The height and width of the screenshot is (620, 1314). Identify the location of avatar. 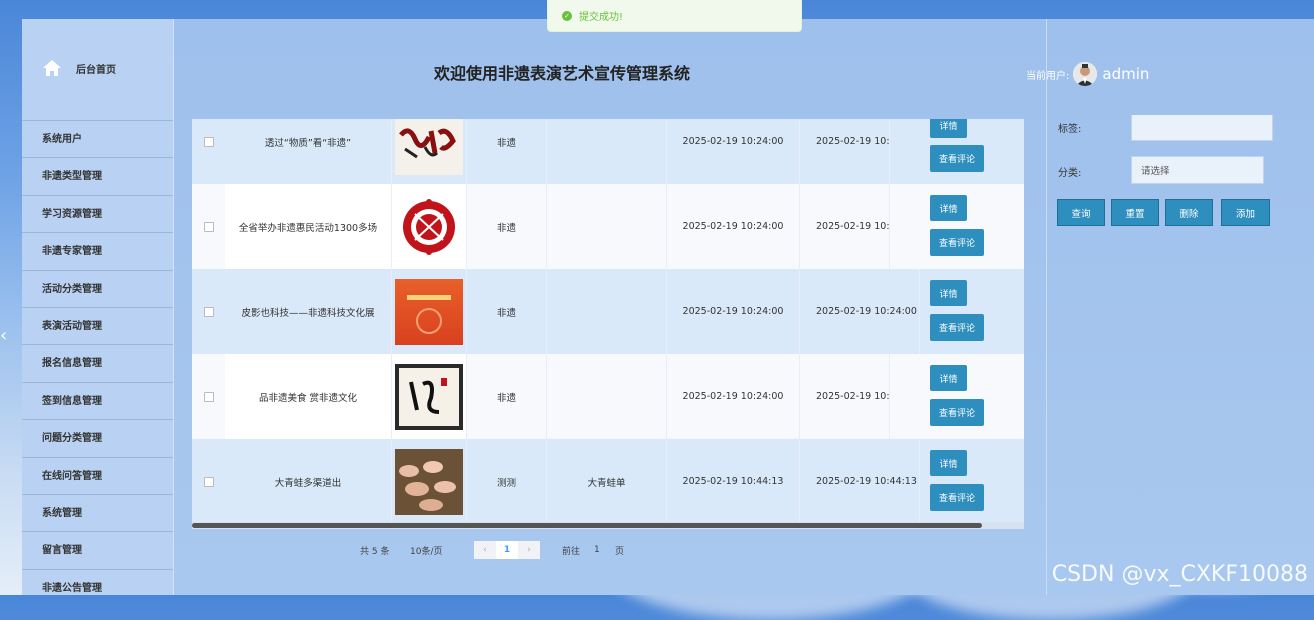
(1085, 74).